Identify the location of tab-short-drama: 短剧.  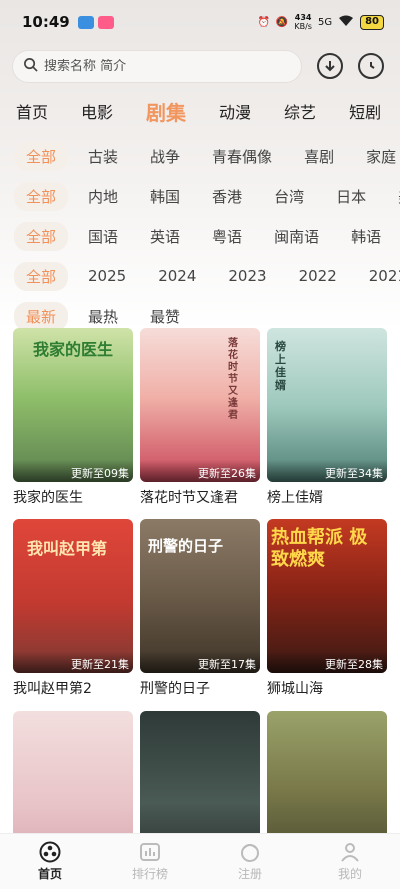
(365, 111).